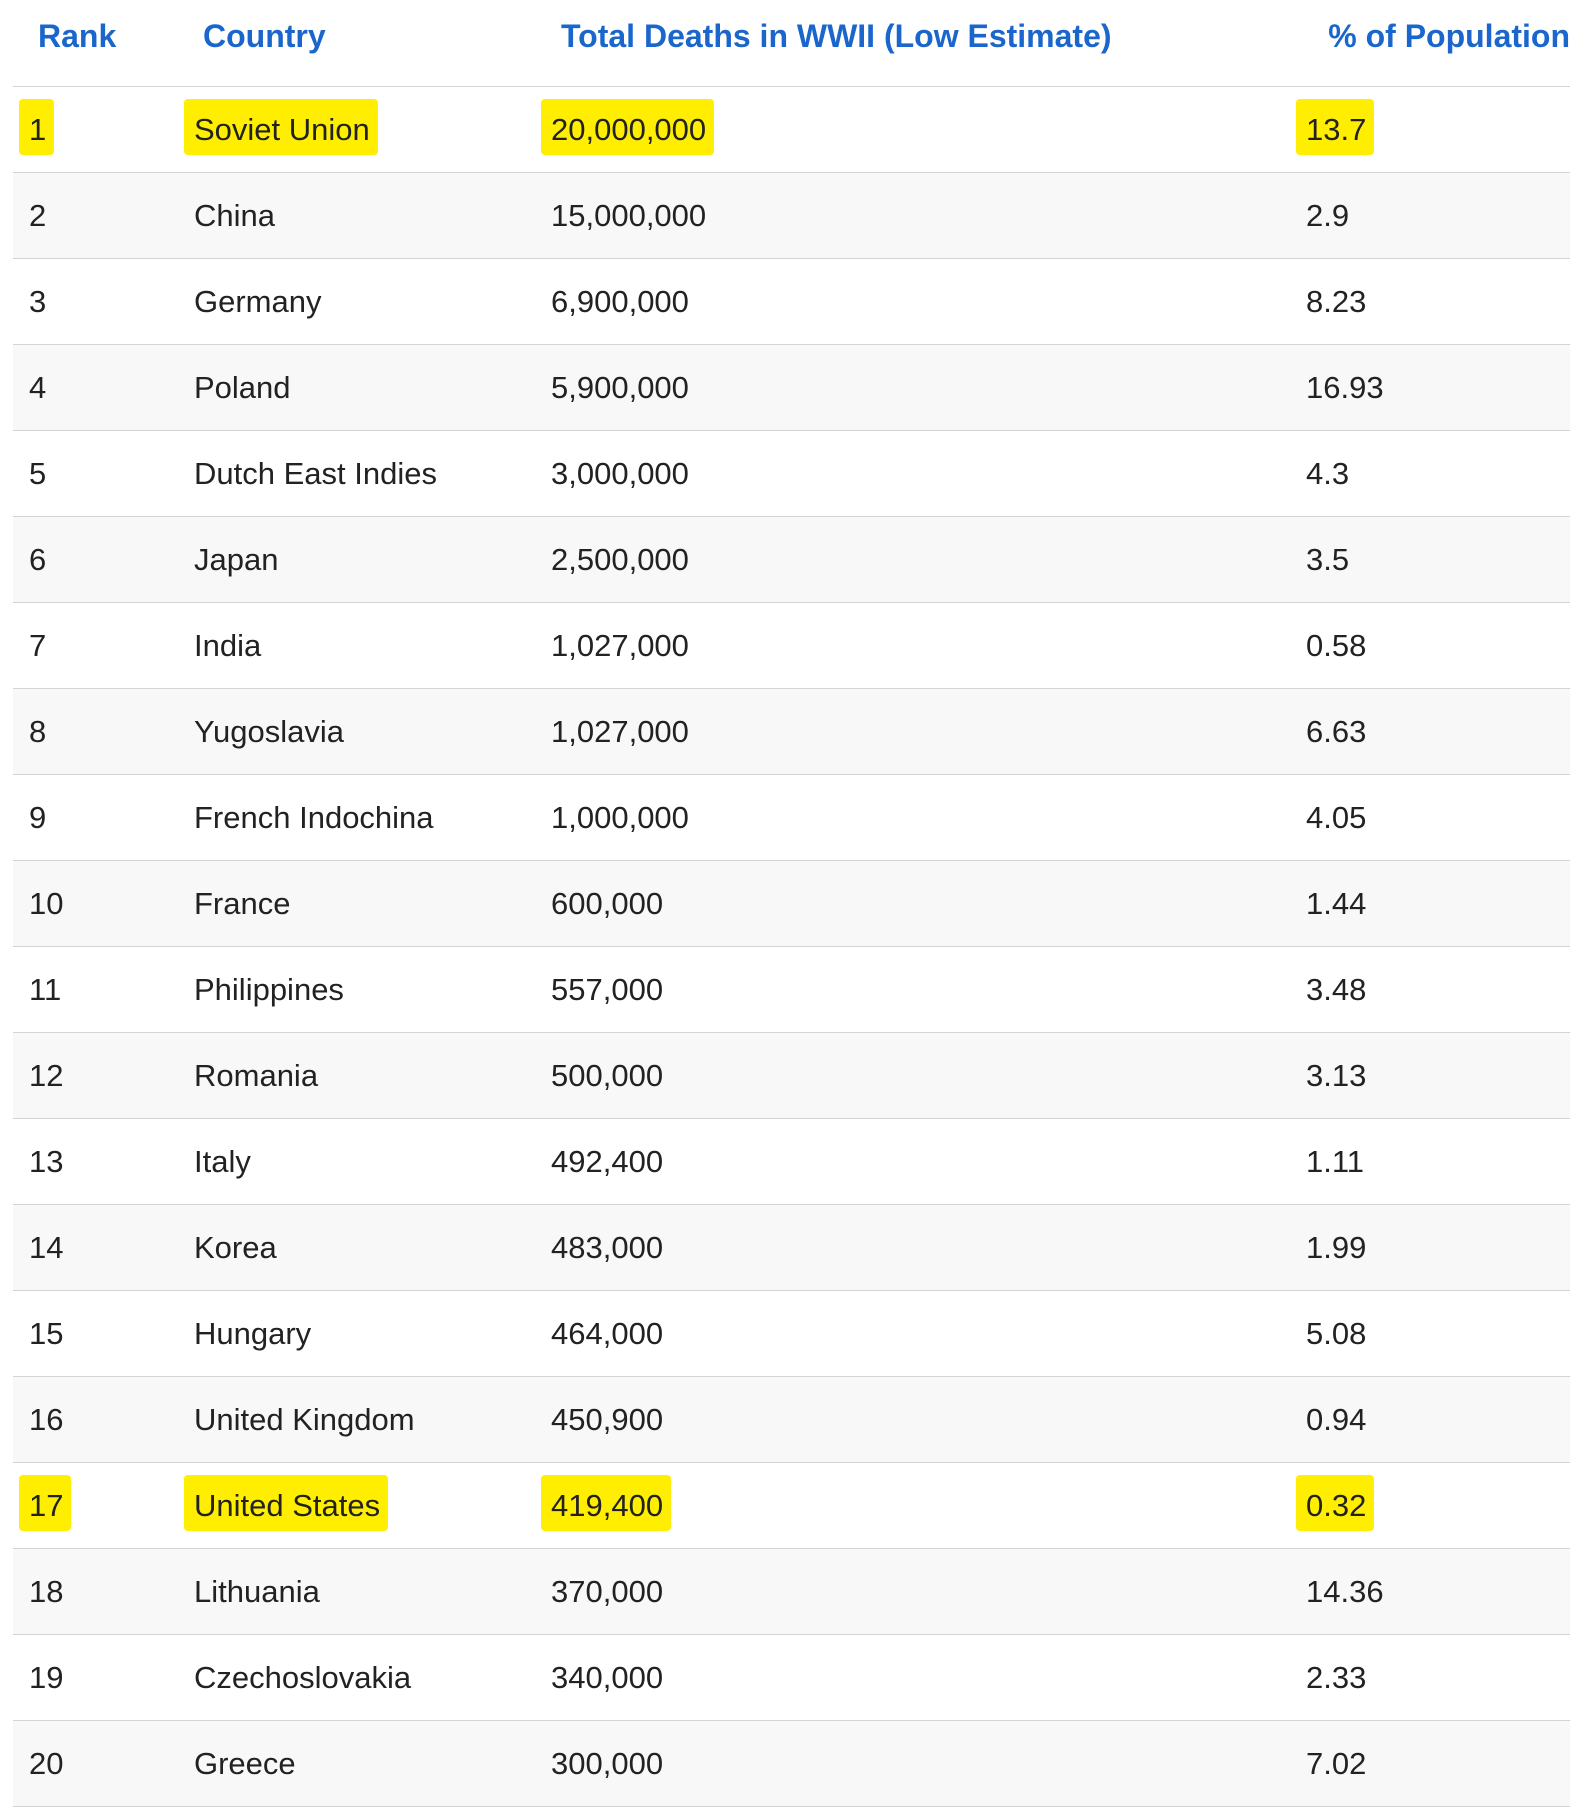 The height and width of the screenshot is (1807, 1570). Describe the element at coordinates (1449, 36) in the screenshot. I see `header-percent-population: % of Population` at that location.